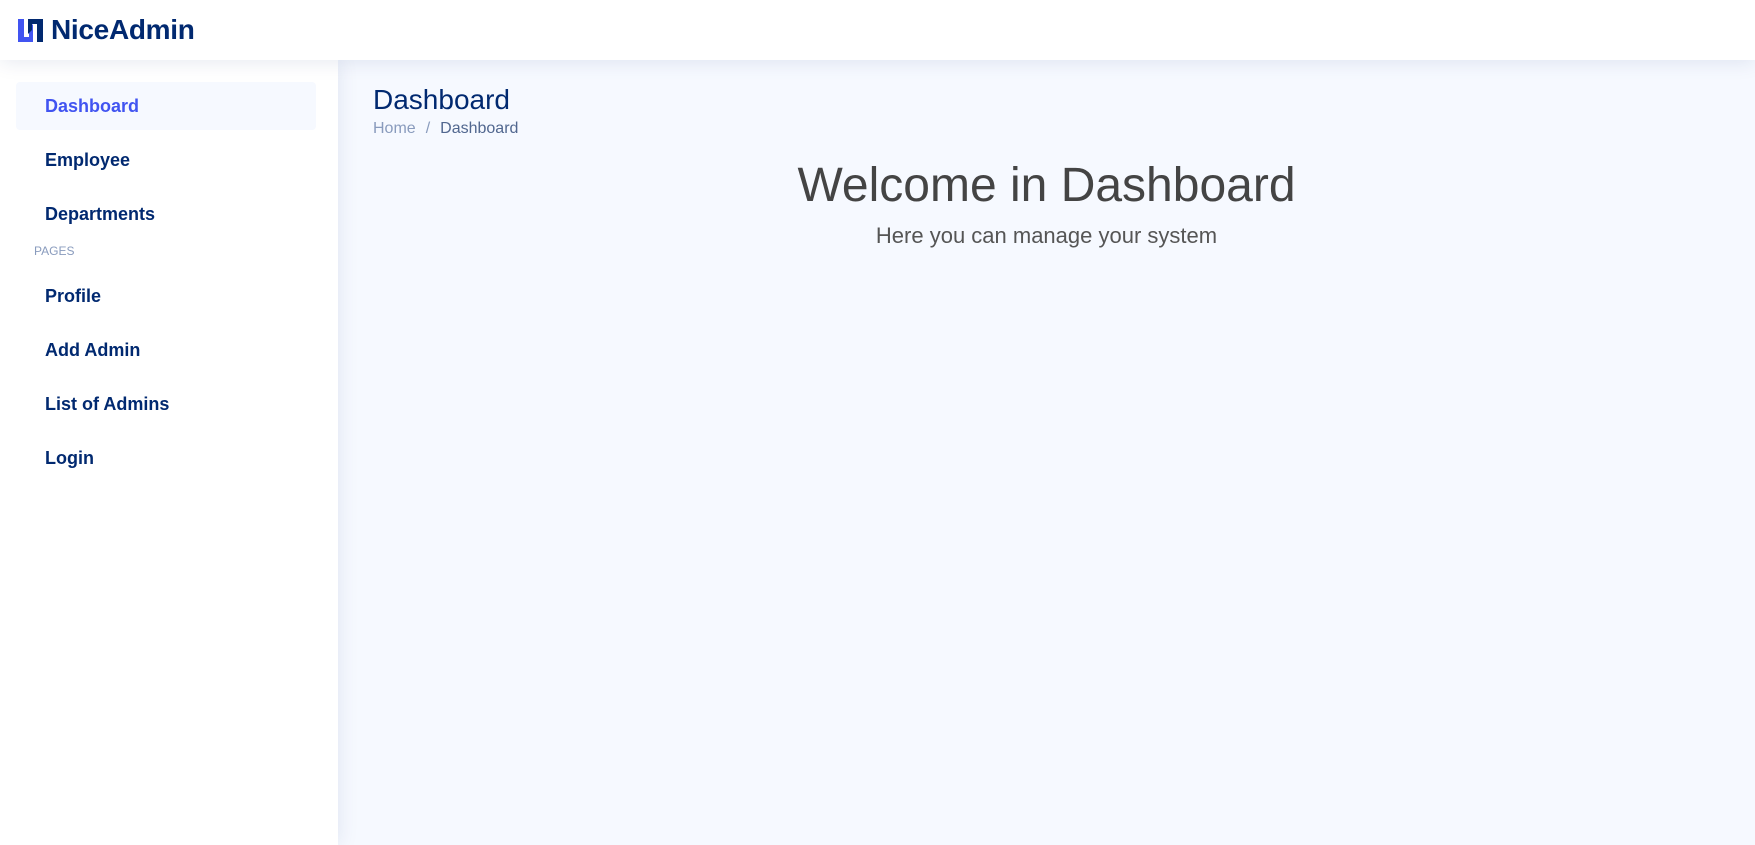 This screenshot has width=1755, height=845. Describe the element at coordinates (441, 99) in the screenshot. I see `page-title: Dashboard` at that location.